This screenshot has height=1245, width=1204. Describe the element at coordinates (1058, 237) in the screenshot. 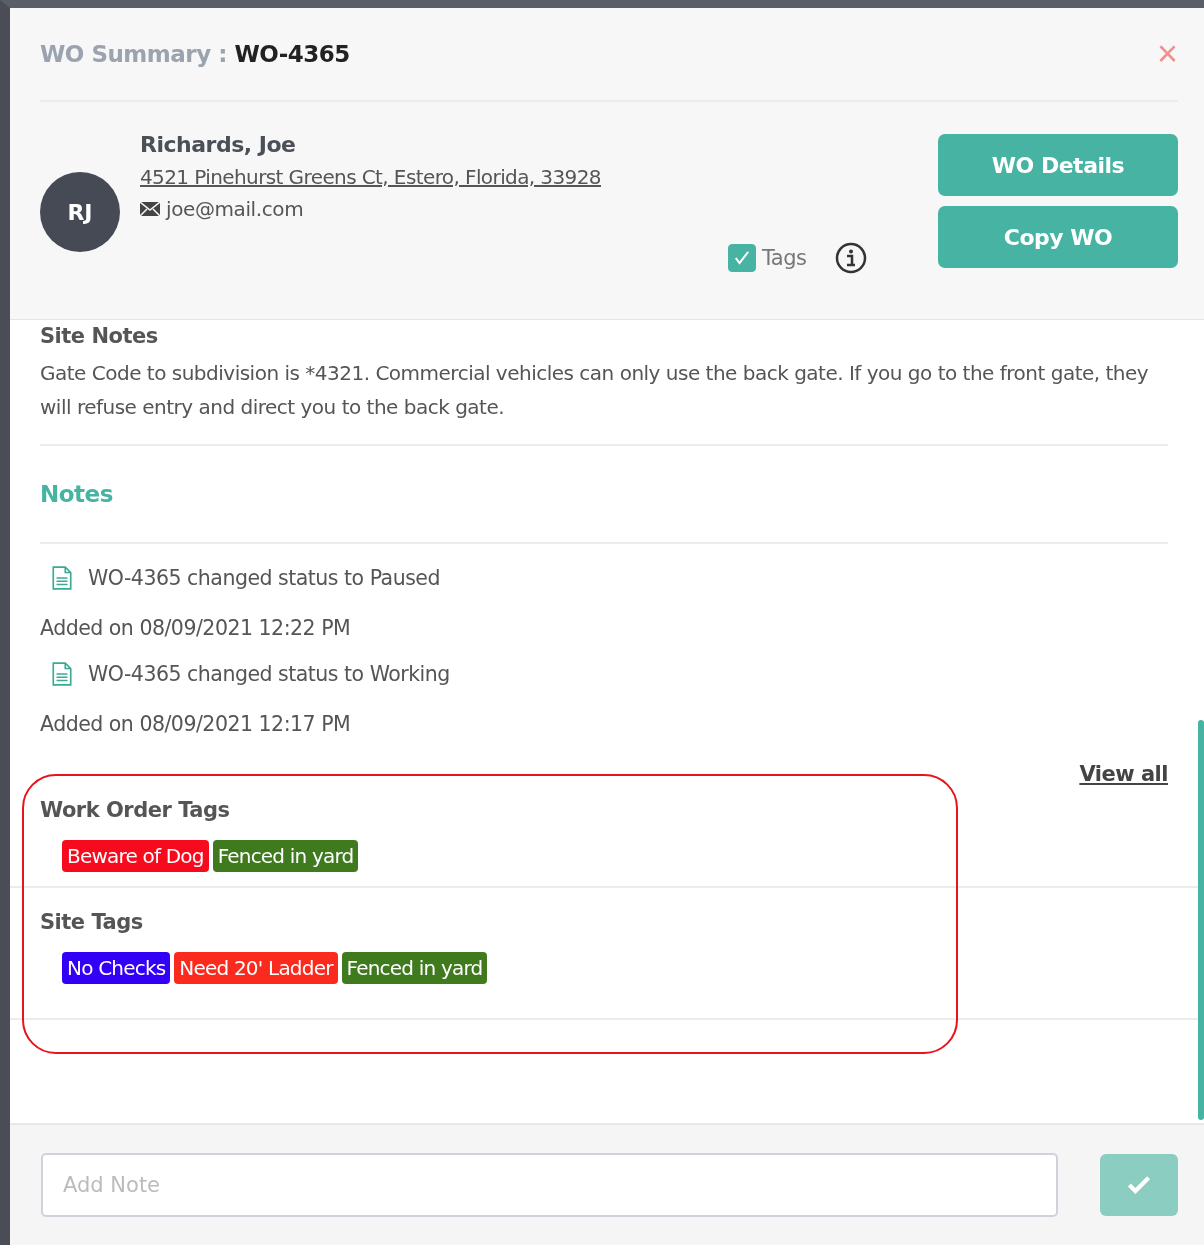

I see `copy-button: Copy WO` at that location.